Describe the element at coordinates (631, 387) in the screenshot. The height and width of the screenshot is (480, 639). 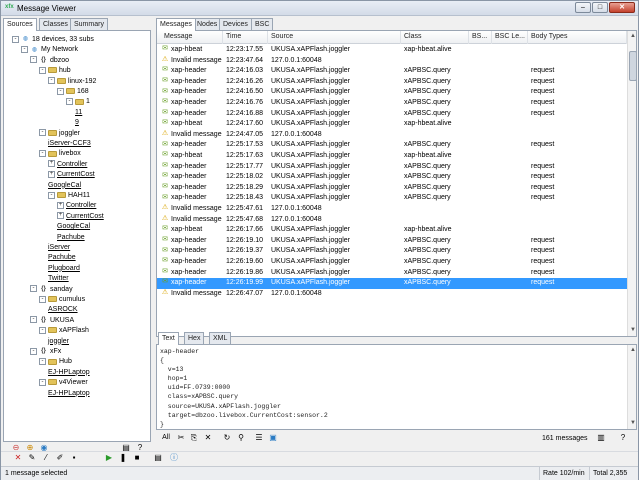
I see `detail-scrollbar: ▲ ▼` at that location.